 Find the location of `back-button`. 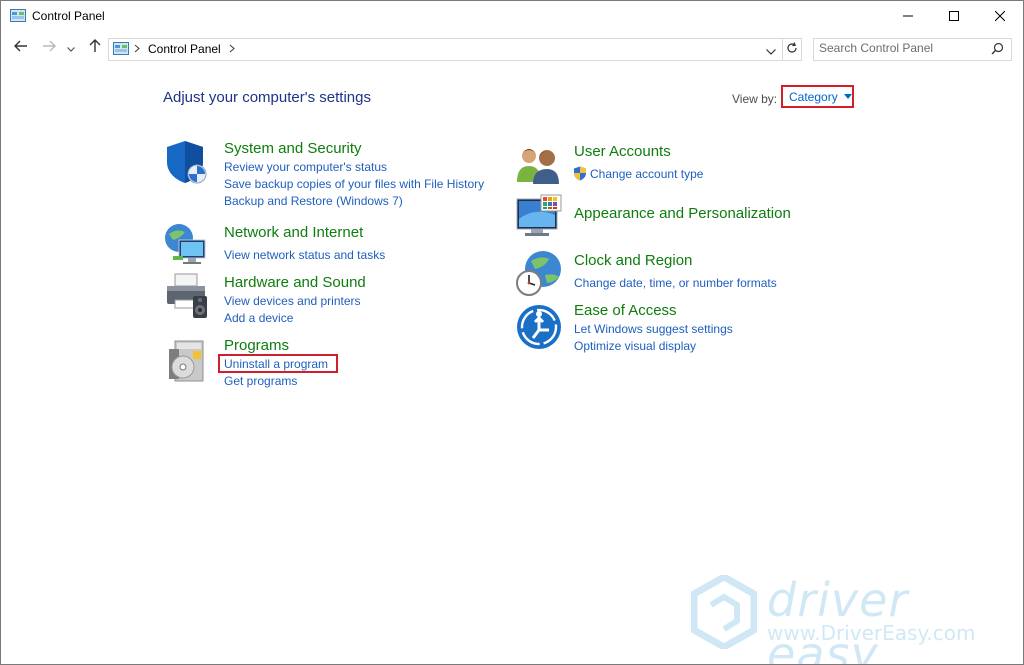

back-button is located at coordinates (21, 48).